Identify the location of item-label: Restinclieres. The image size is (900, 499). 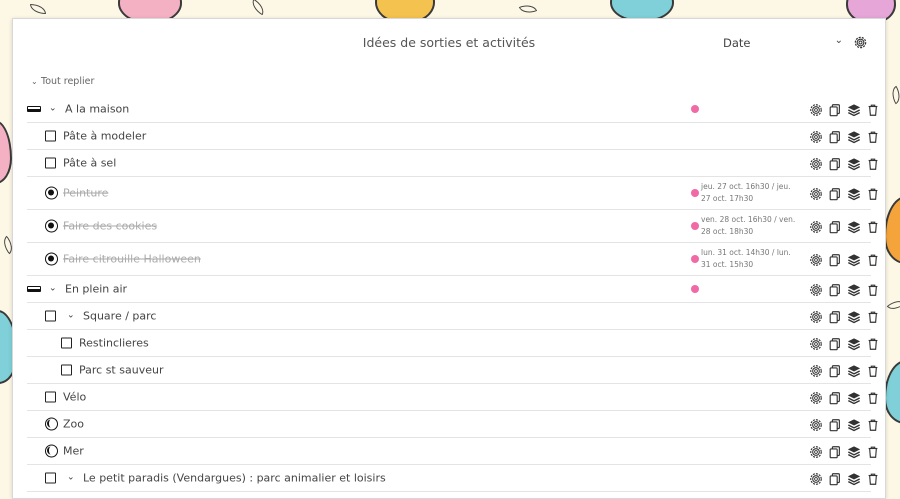
(114, 343).